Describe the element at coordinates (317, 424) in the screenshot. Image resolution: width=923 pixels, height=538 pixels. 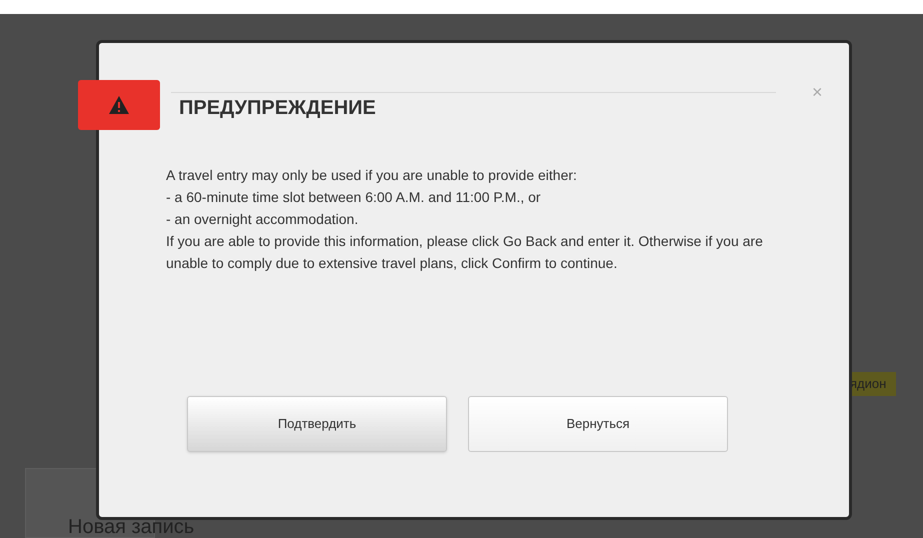
I see `confirm-button: Подтвердить` at that location.